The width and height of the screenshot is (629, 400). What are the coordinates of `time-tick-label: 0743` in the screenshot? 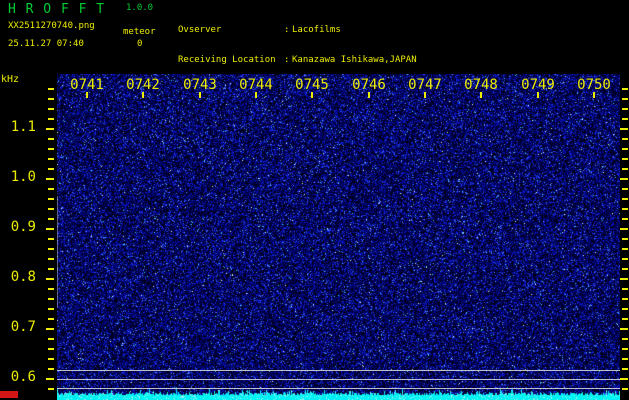 It's located at (200, 85).